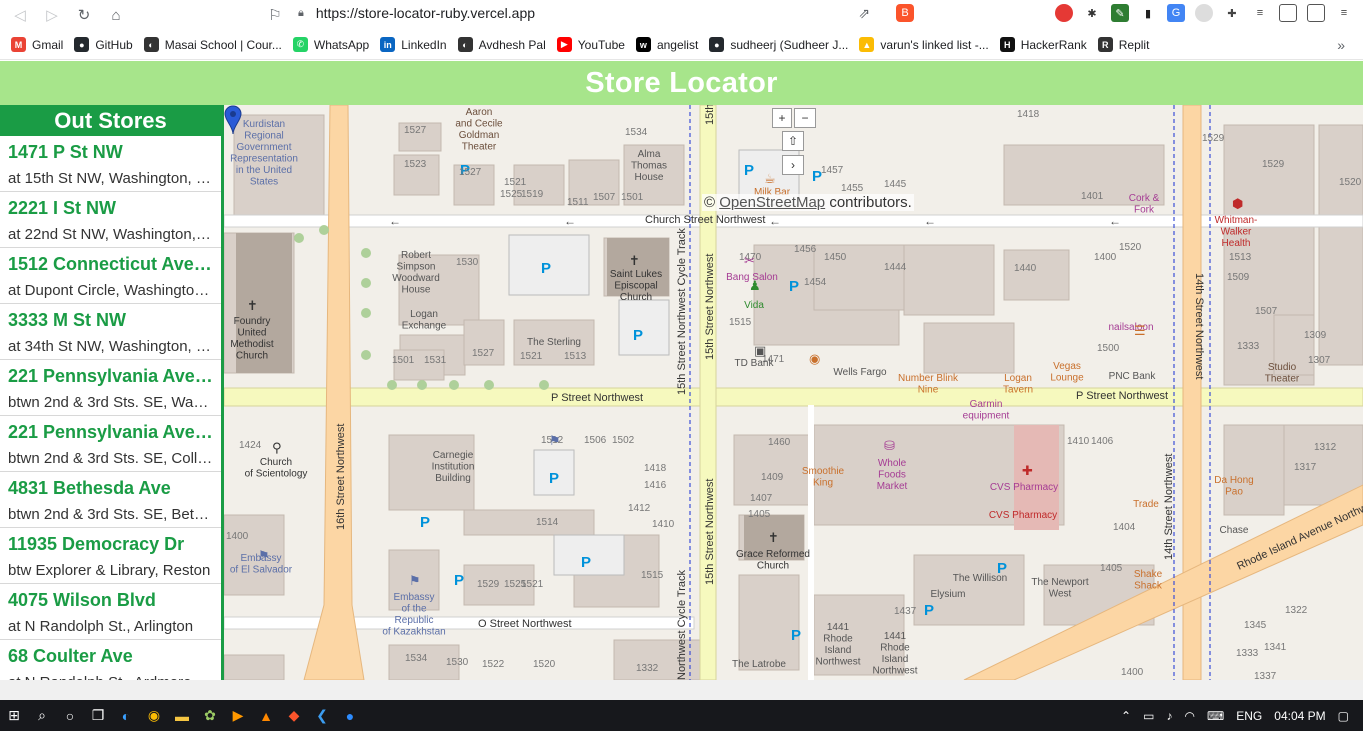 Image resolution: width=1363 pixels, height=731 pixels. Describe the element at coordinates (759, 664) in the screenshot. I see `place-label-latrobe: The Latrobe` at that location.